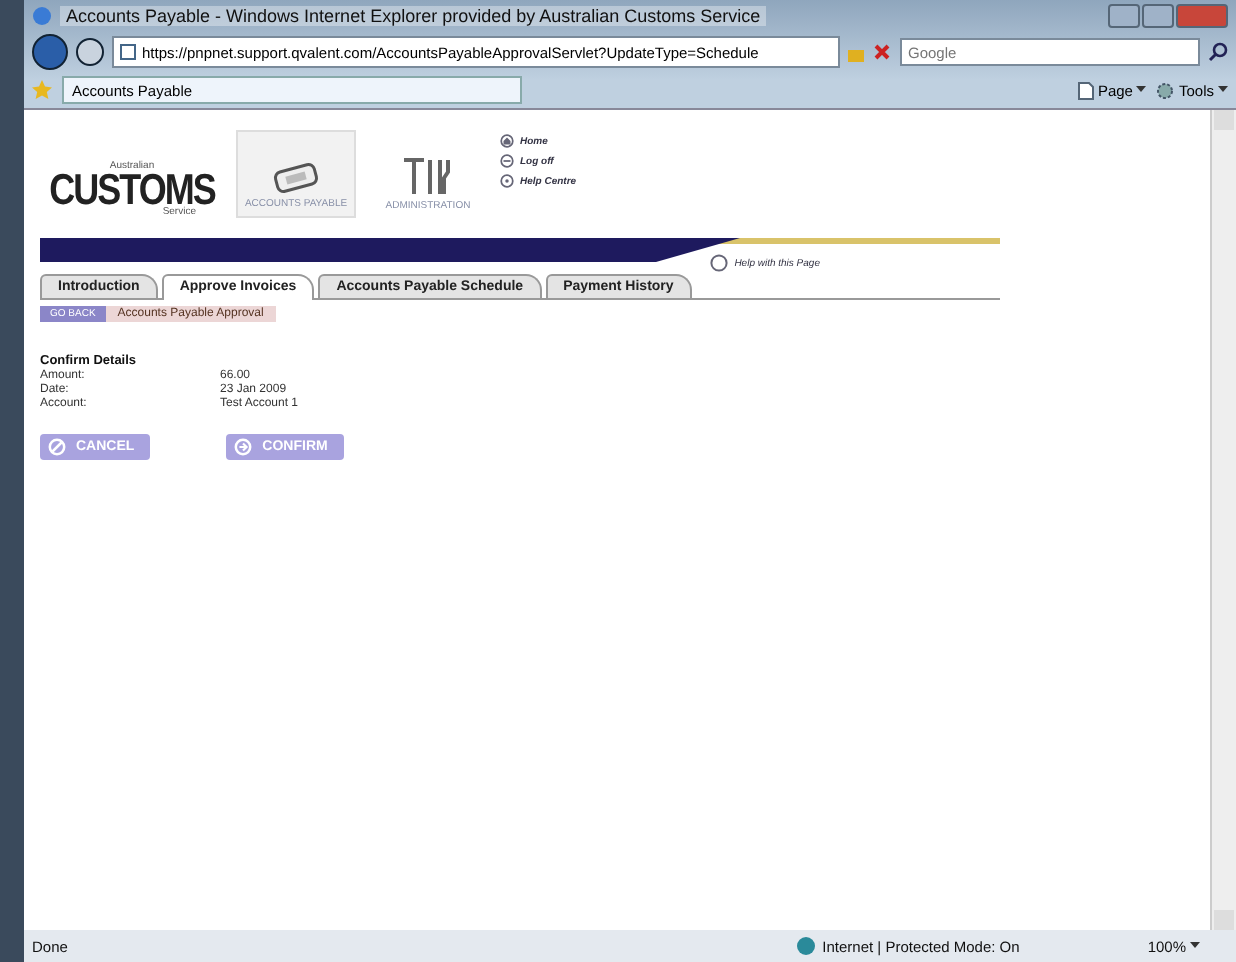 The image size is (1236, 962). I want to click on back-nav-button, so click(50, 52).